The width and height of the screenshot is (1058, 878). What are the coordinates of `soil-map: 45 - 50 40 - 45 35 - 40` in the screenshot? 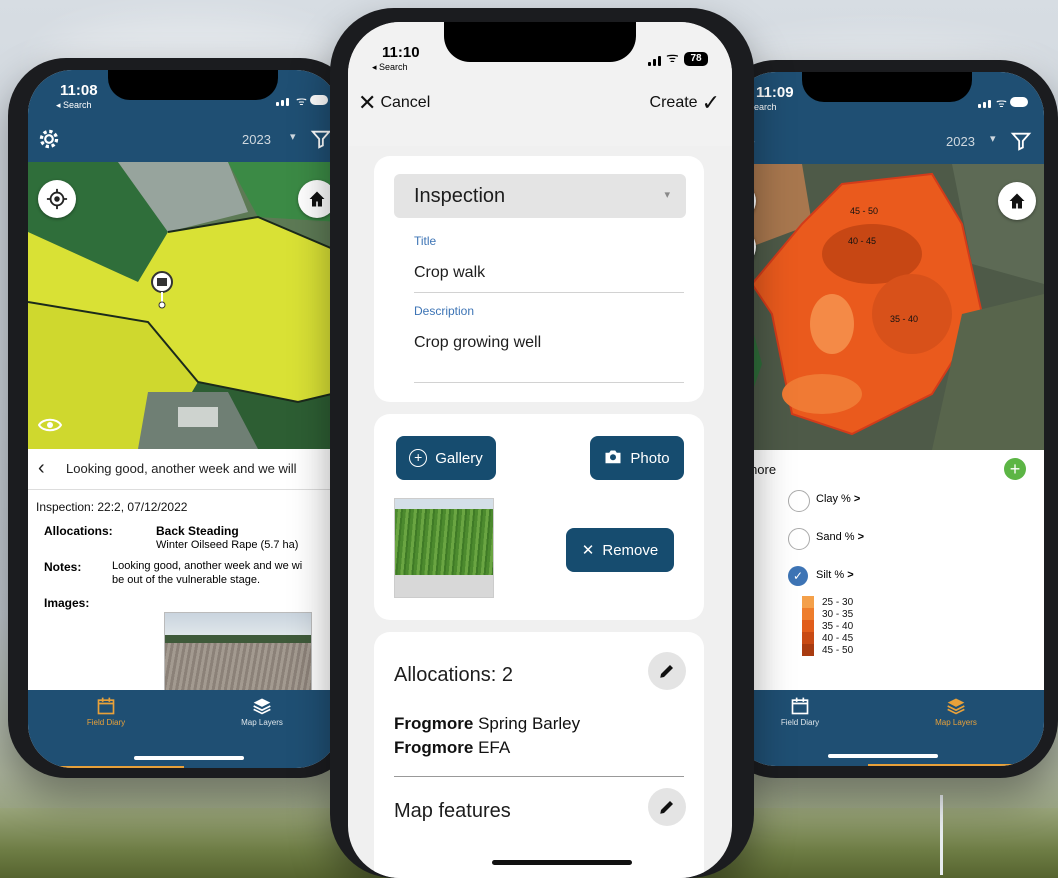 It's located at (888, 307).